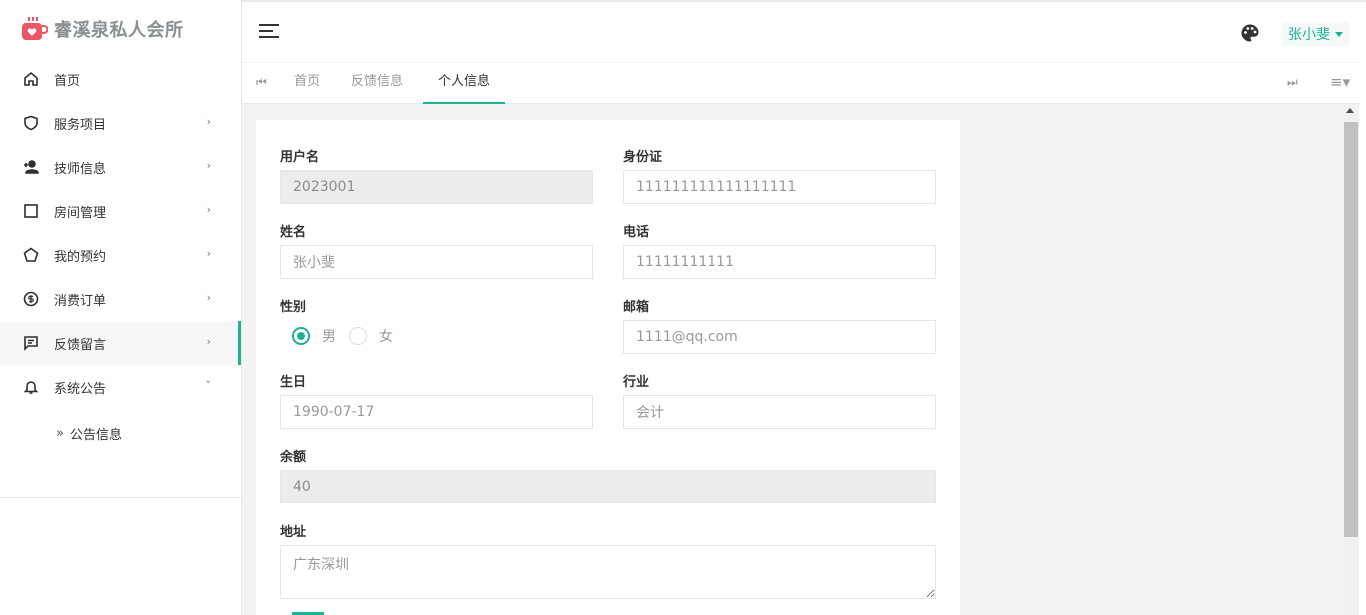 This screenshot has width=1366, height=615. What do you see at coordinates (386, 337) in the screenshot?
I see `gender-option-label: 女` at bounding box center [386, 337].